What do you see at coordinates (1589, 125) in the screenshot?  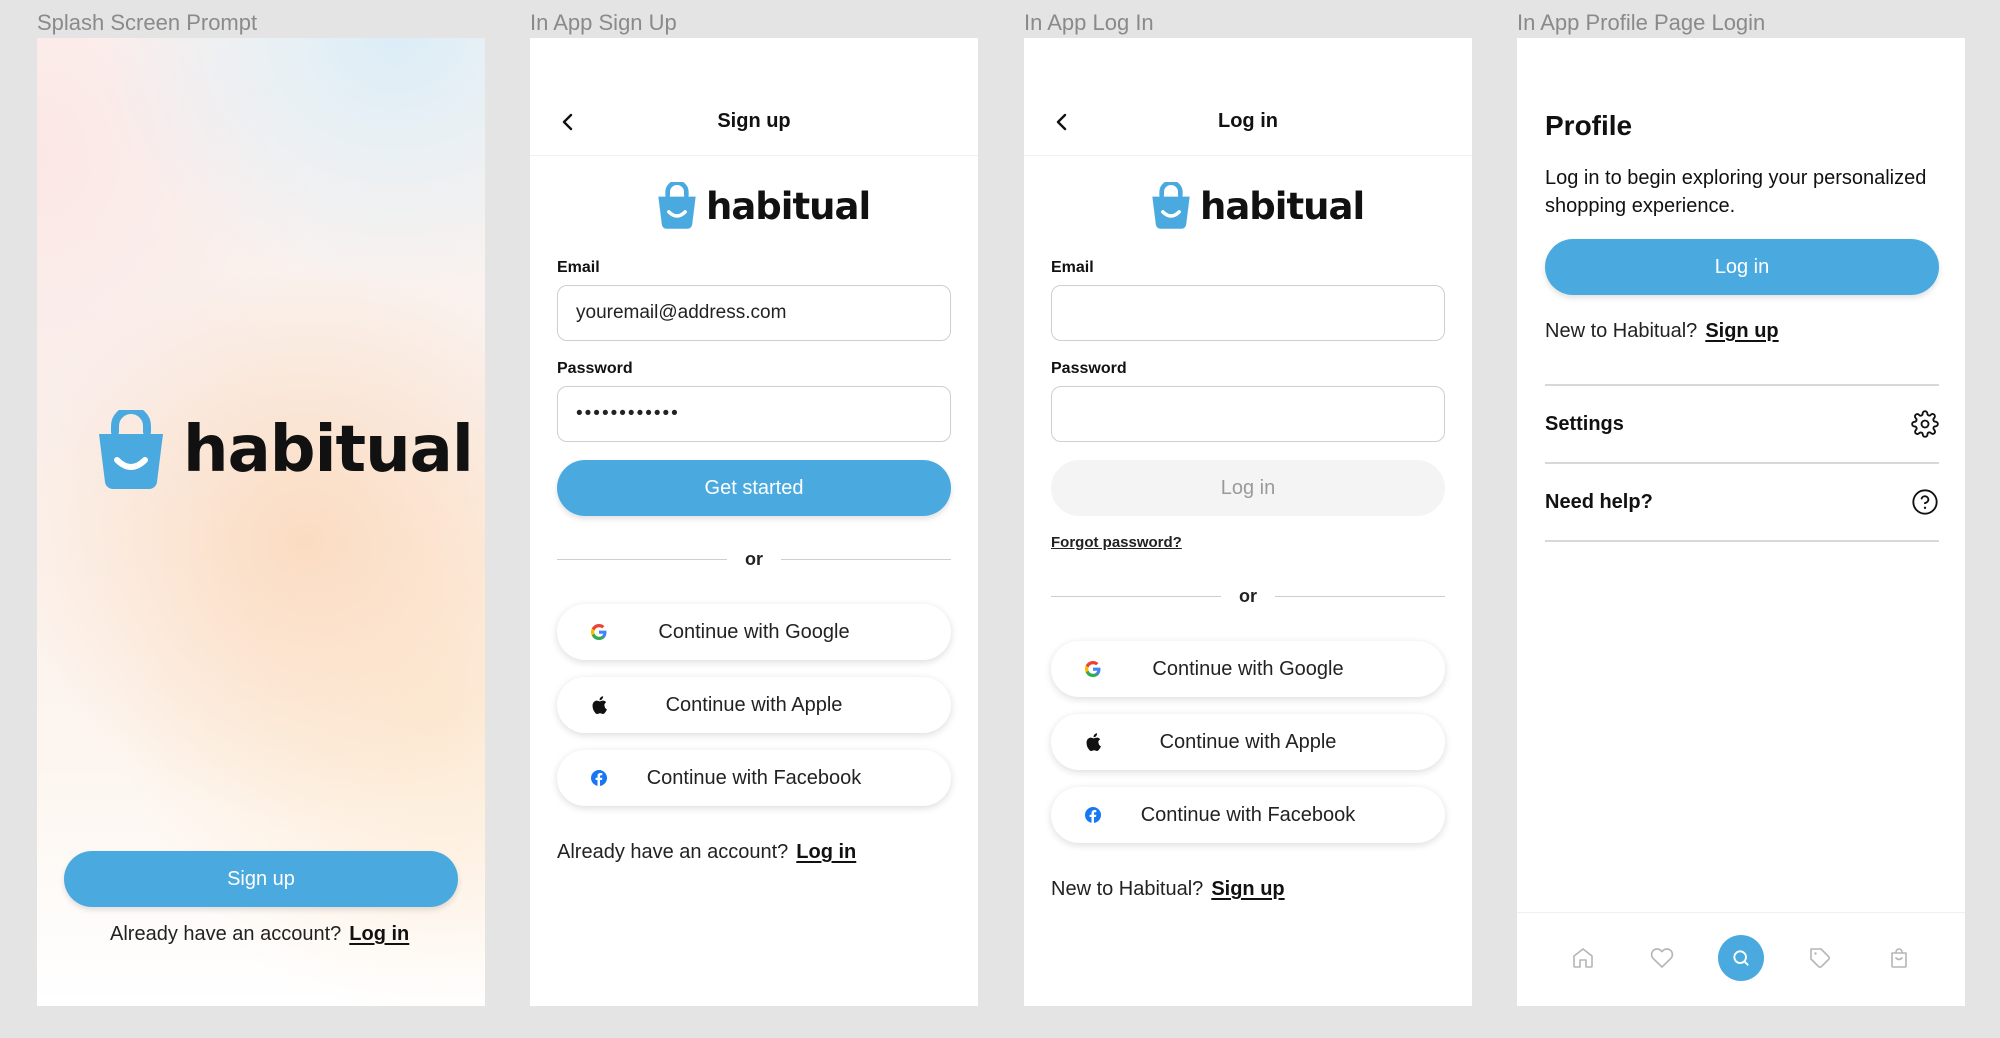 I see `page-title: Profile` at bounding box center [1589, 125].